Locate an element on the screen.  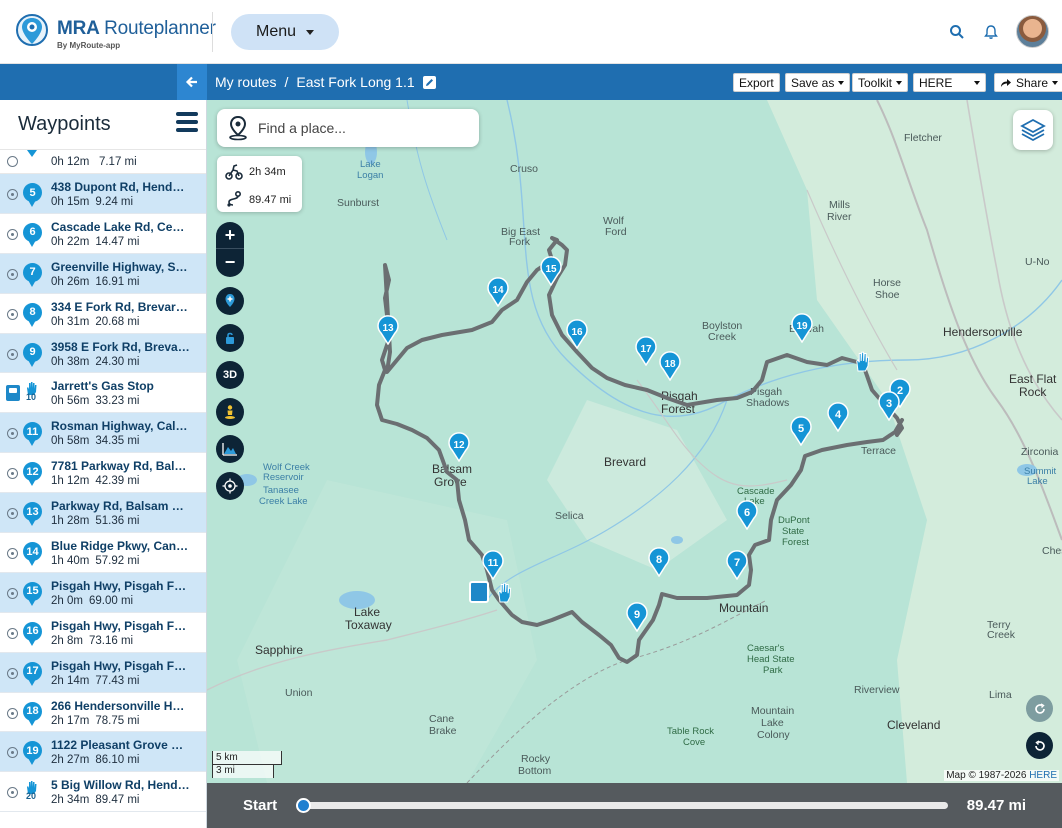
avatar is located at coordinates (1032, 31).